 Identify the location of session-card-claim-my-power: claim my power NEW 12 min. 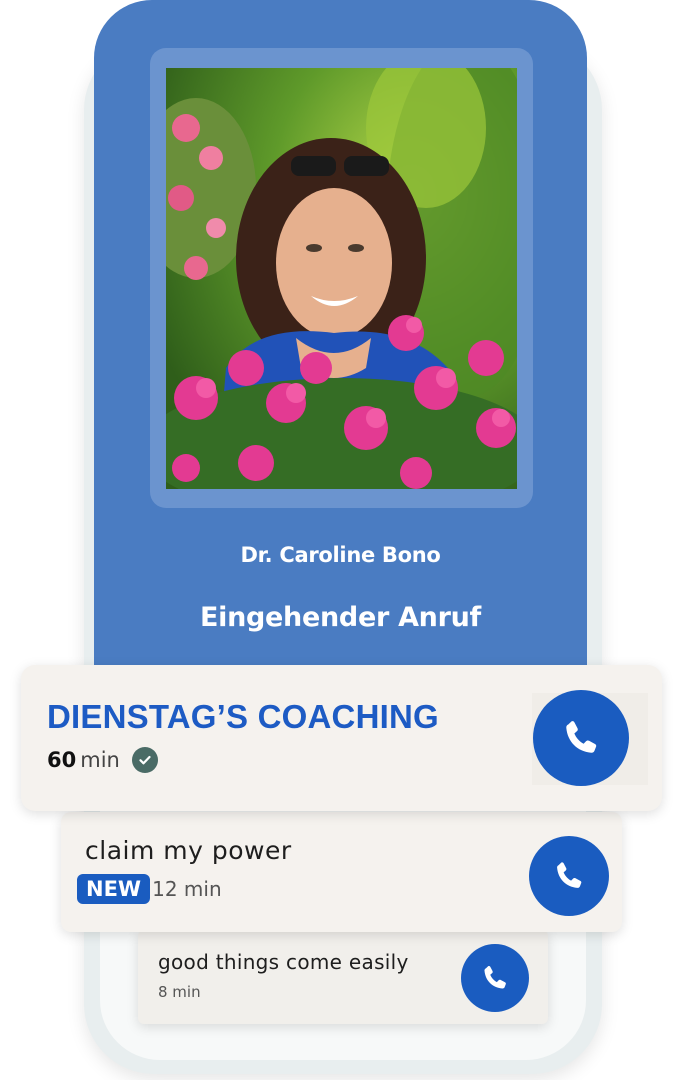
(341, 872).